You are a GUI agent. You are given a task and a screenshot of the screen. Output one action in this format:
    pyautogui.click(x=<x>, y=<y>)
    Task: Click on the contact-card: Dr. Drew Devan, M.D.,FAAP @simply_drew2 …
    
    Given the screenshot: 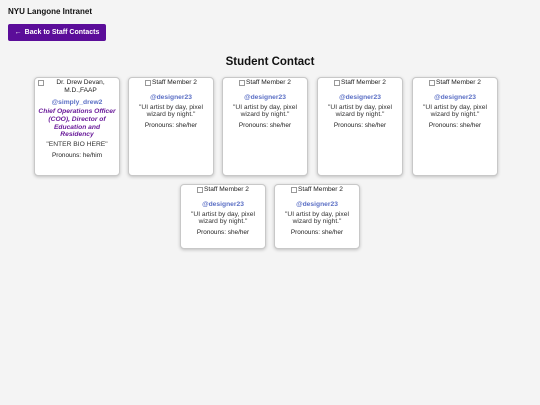 What is the action you would take?
    pyautogui.click(x=77, y=126)
    